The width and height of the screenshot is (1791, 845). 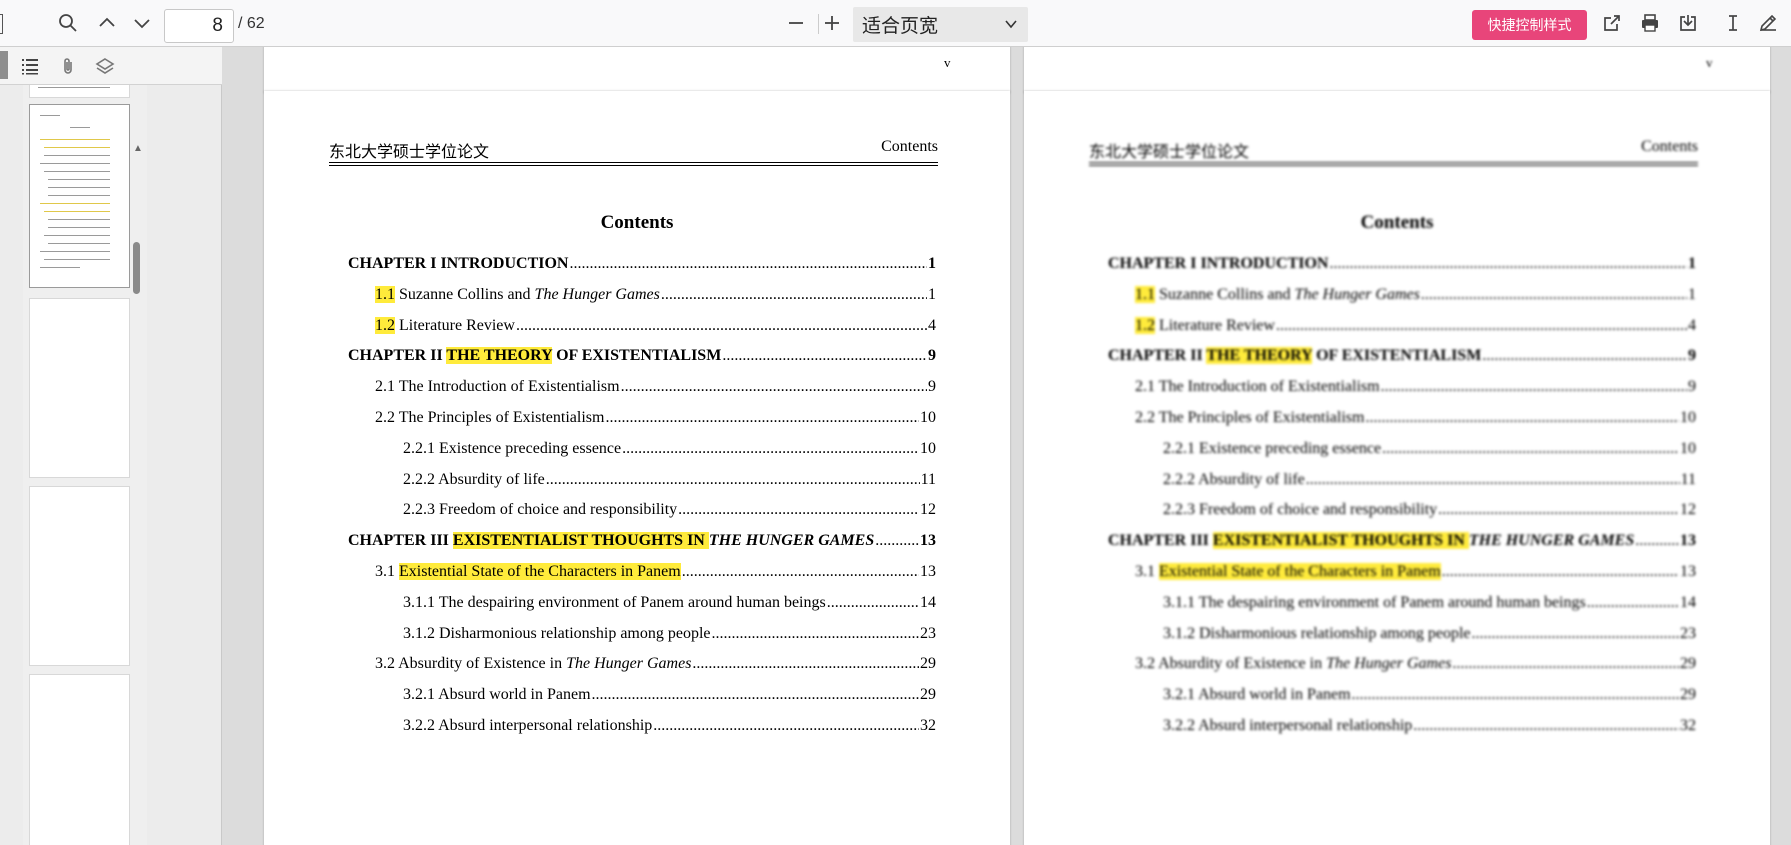 I want to click on attachment-icon, so click(x=68, y=66).